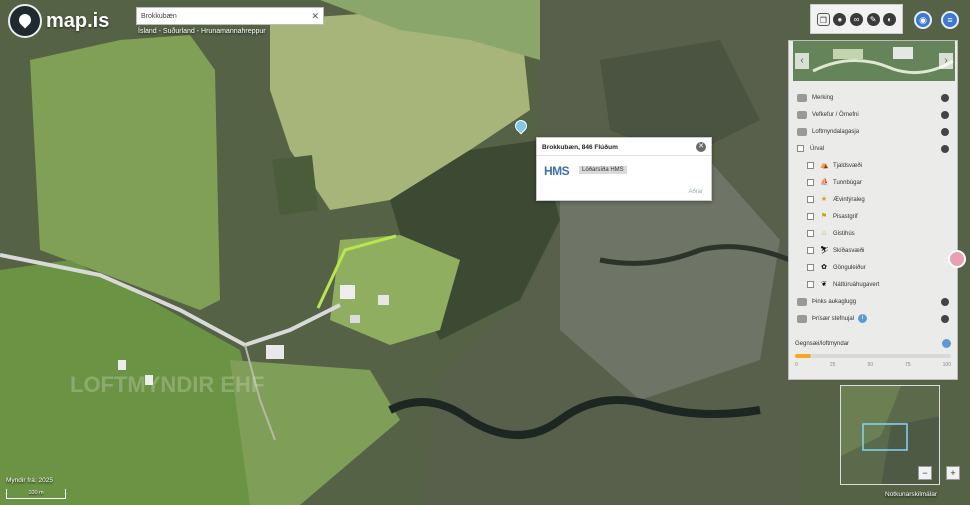  I want to click on poi-row: ⛵ Tunnbúgar, so click(873, 182).